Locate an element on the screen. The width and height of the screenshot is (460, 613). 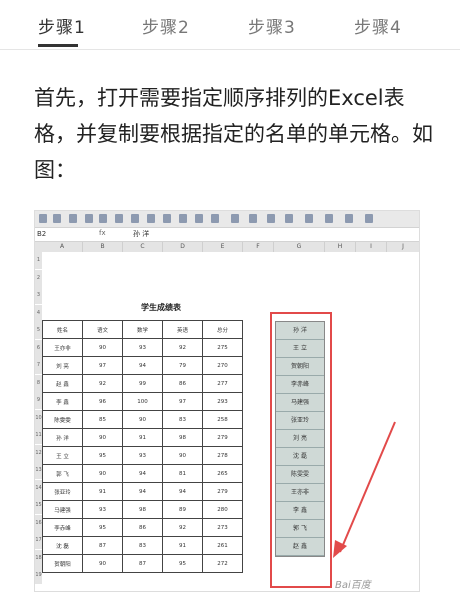
chart-icon is located at coordinates (309, 218).